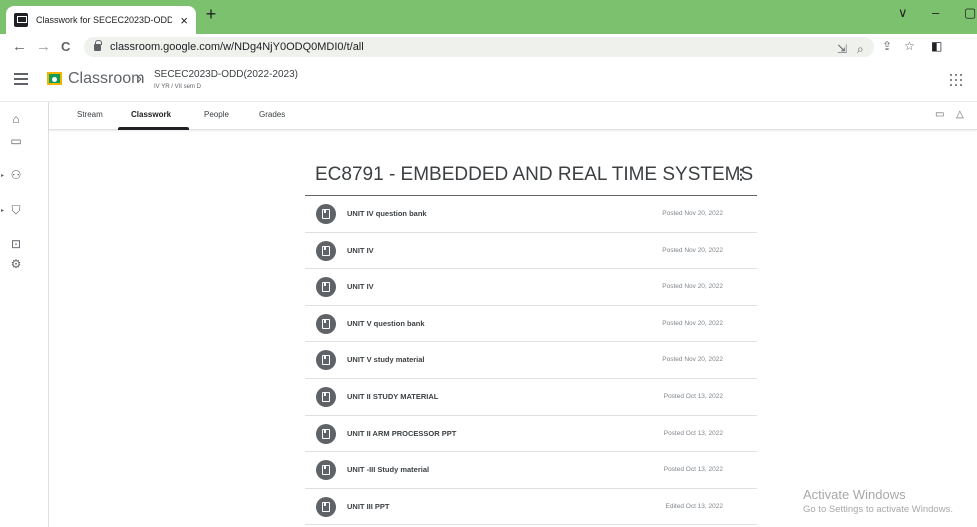 The height and width of the screenshot is (527, 977). What do you see at coordinates (16, 210) in the screenshot?
I see `school-icon: ⛉` at bounding box center [16, 210].